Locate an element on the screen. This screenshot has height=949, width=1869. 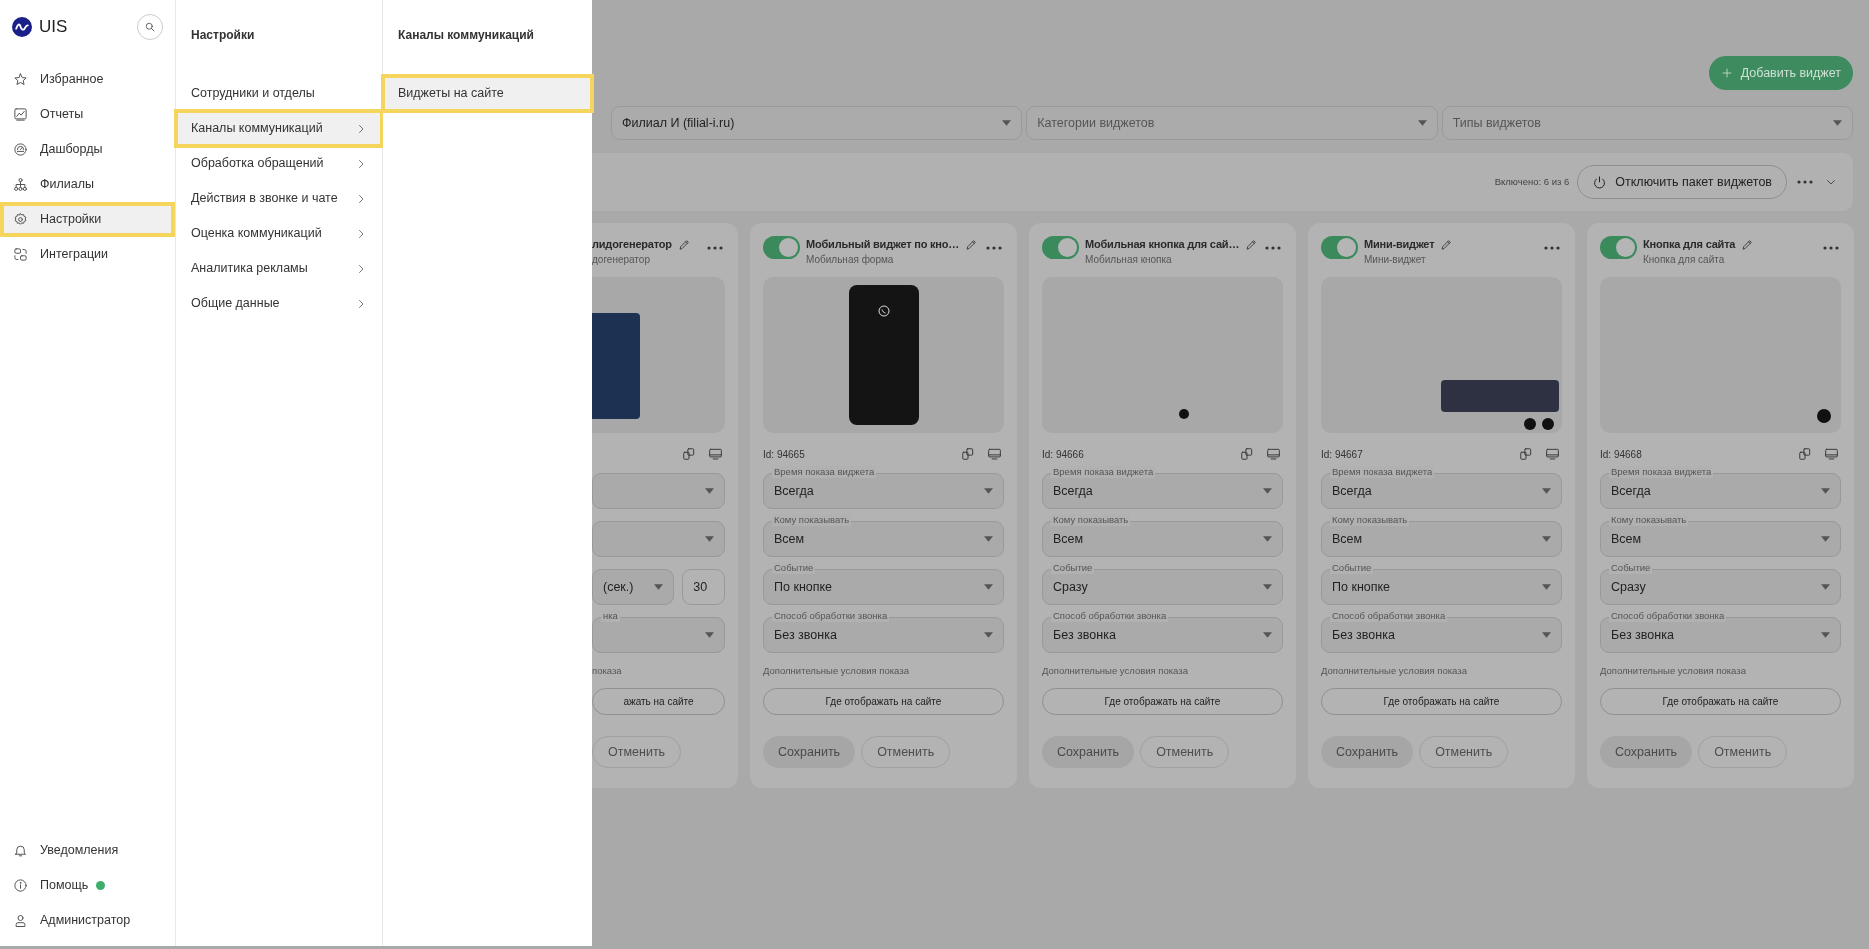
widget-id: Id: 94665 is located at coordinates (784, 454).